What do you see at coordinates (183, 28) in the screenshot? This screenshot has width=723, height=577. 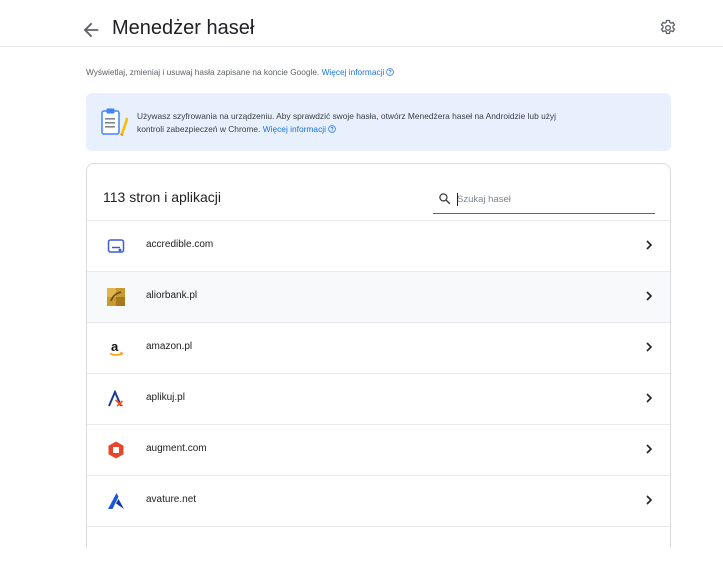 I see `page-title: Menedżer haseł` at bounding box center [183, 28].